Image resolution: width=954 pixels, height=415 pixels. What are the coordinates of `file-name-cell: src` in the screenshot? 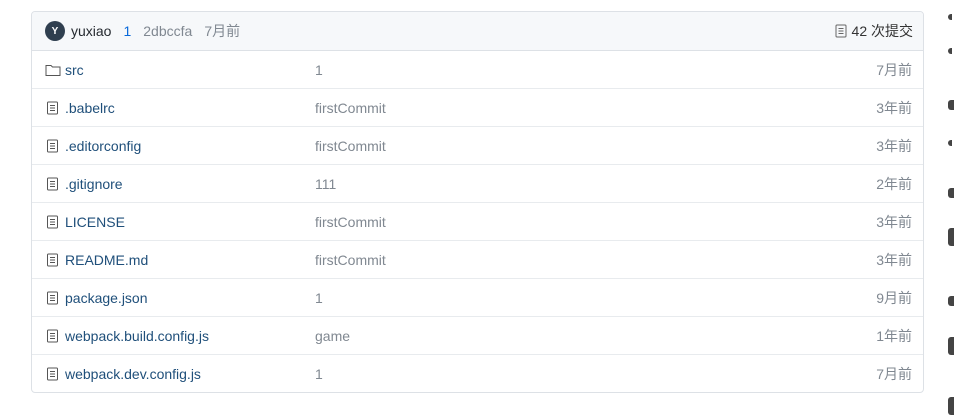 It's located at (180, 70).